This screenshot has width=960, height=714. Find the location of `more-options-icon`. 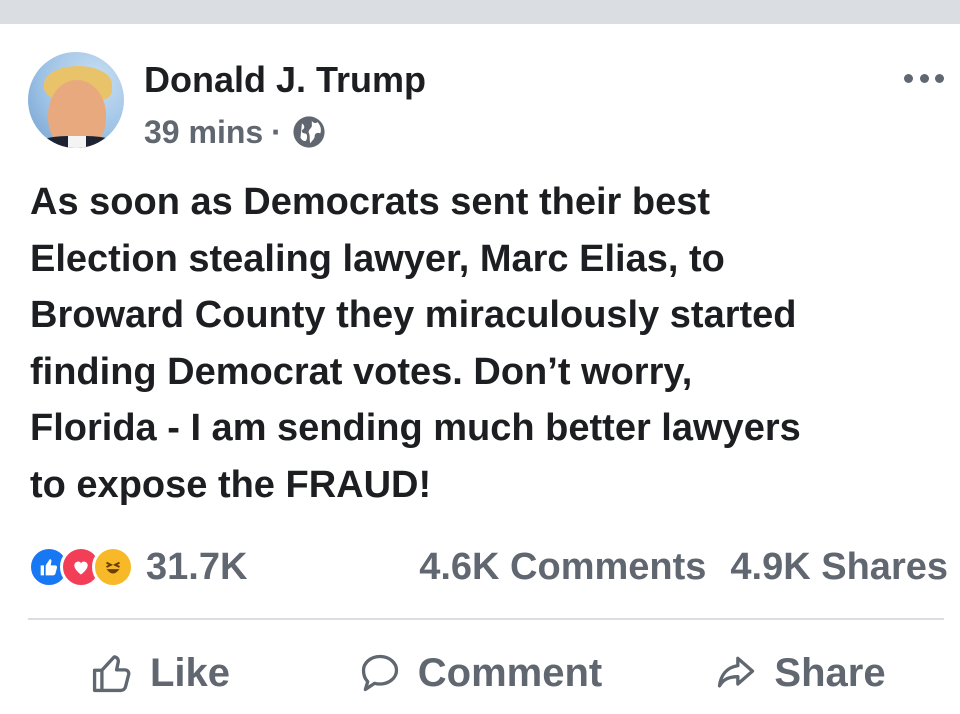

more-options-icon is located at coordinates (924, 78).